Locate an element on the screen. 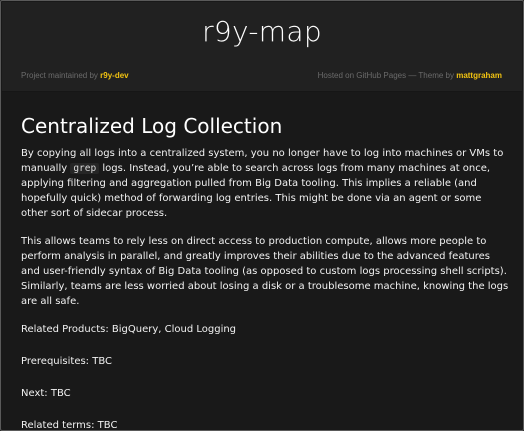 The image size is (524, 431). maintainer-prefix: Project maintained by is located at coordinates (61, 75).